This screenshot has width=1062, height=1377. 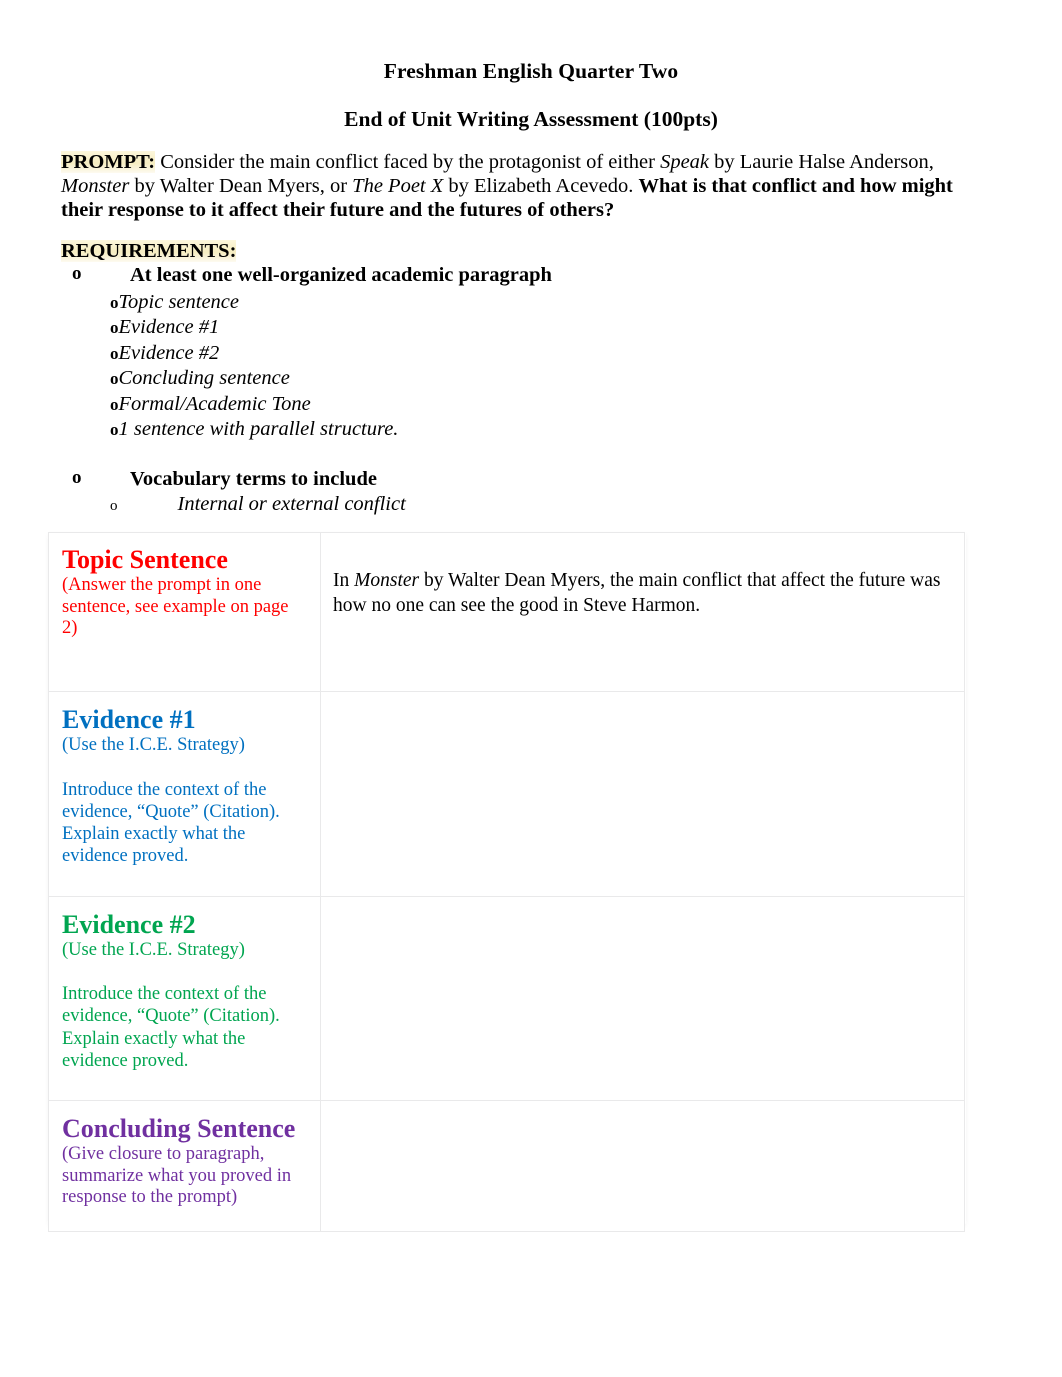 What do you see at coordinates (129, 719) in the screenshot?
I see `section-heading-evidence-1: Evidence #1` at bounding box center [129, 719].